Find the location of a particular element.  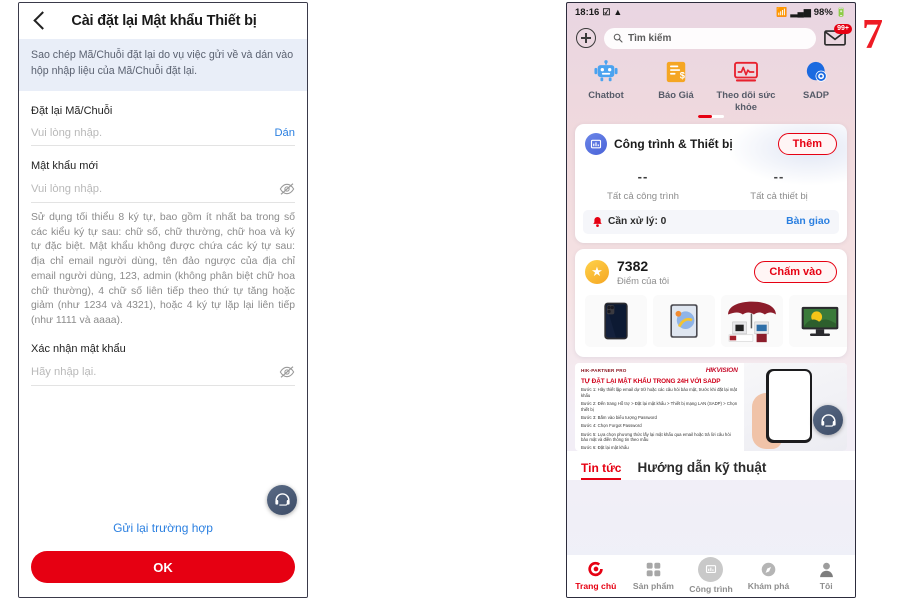

nav-label: Công trình is located at coordinates (711, 588).